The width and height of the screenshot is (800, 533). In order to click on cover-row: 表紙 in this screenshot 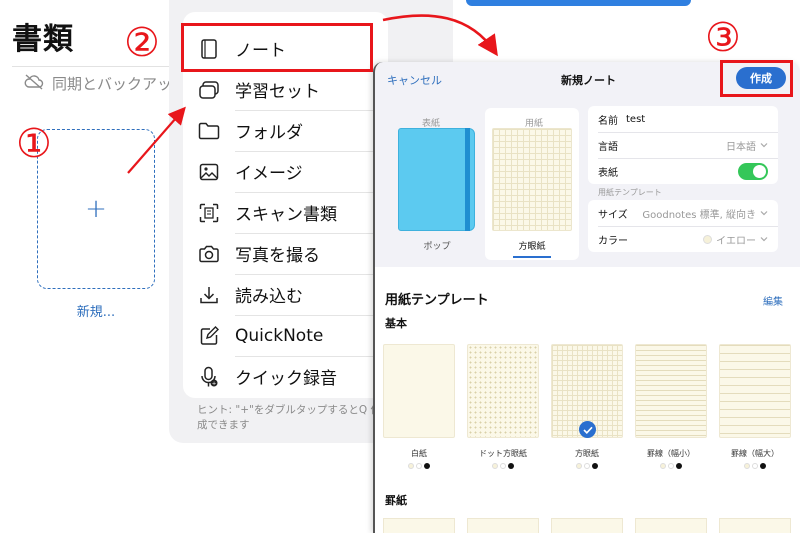, I will do `click(683, 171)`.